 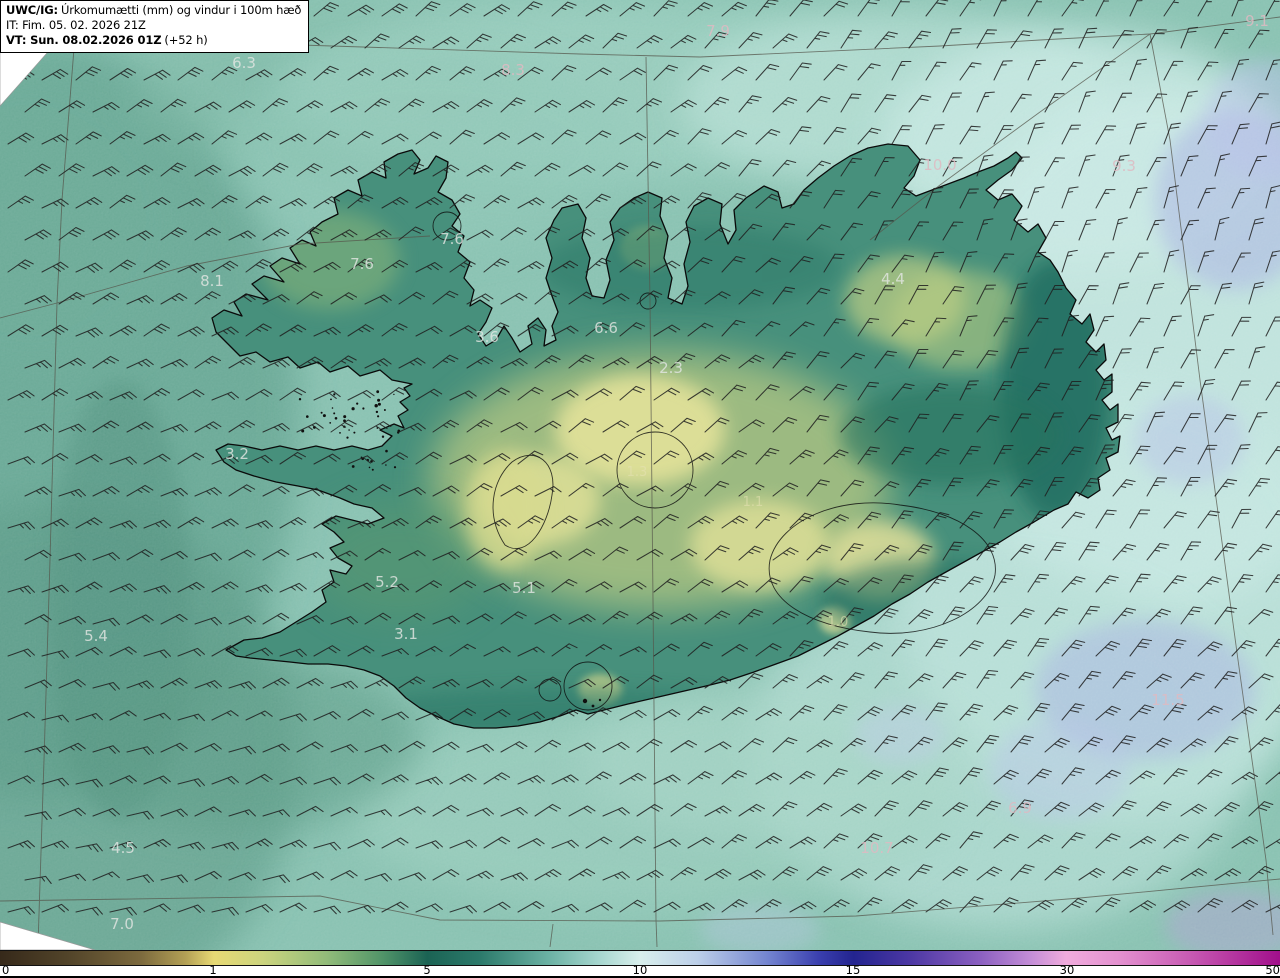 What do you see at coordinates (1272, 970) in the screenshot?
I see `colorbar-tick-label: 50` at bounding box center [1272, 970].